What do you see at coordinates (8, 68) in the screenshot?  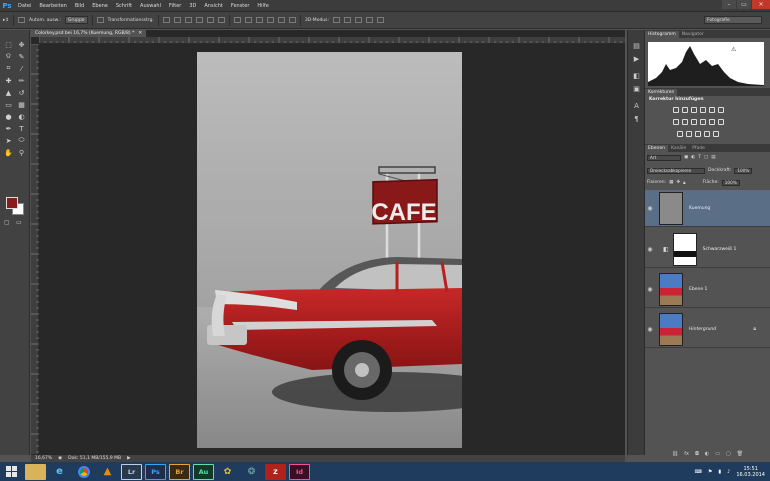 I see `crop-tool-icon: ⌗` at bounding box center [8, 68].